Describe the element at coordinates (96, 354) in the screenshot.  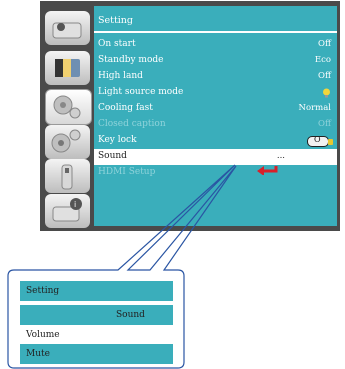
I see `submenu-item-mute: Mute` at that location.